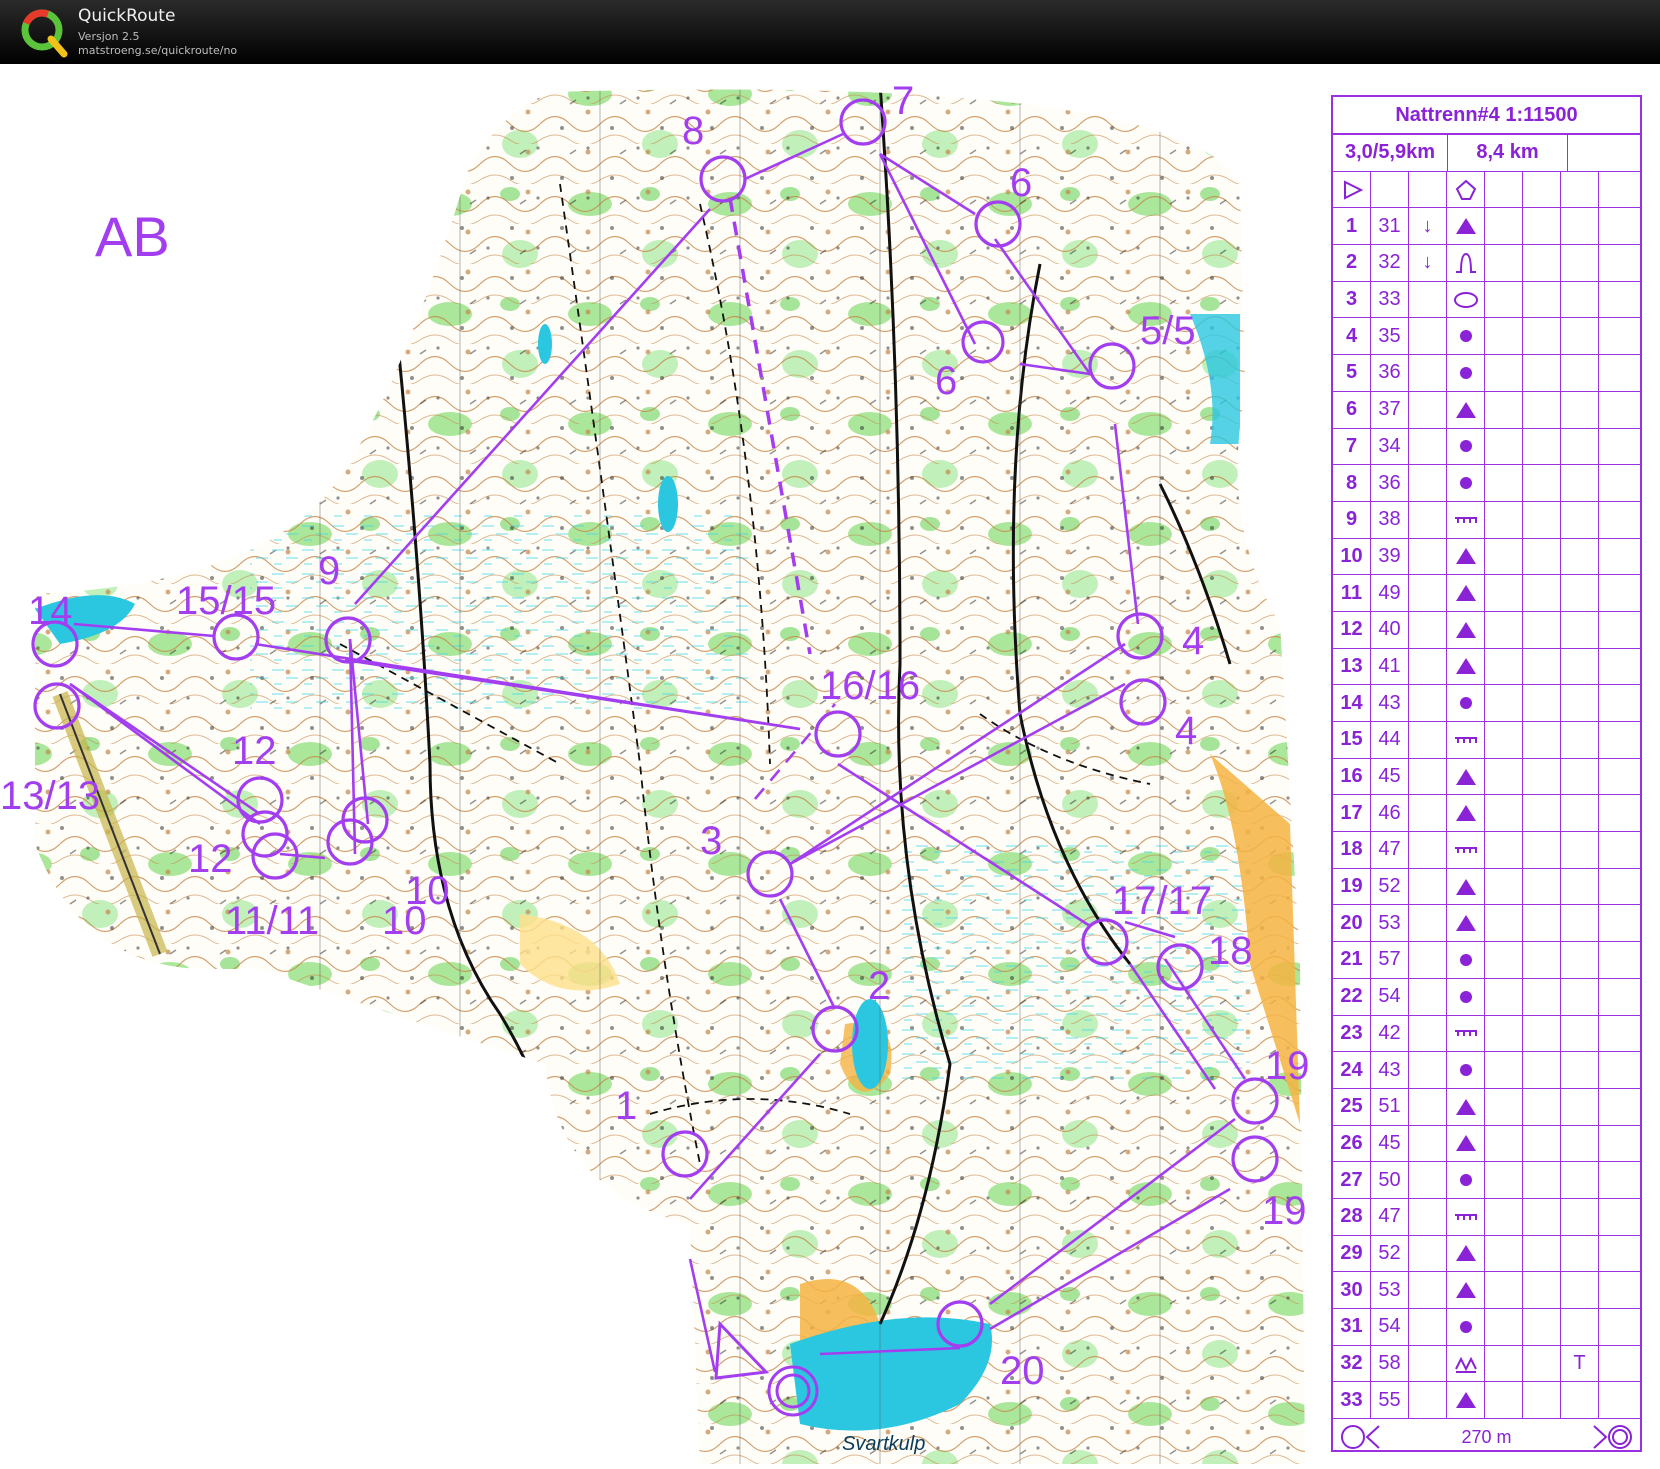 Image resolution: width=1660 pixels, height=1469 pixels. Describe the element at coordinates (50, 796) in the screenshot. I see `control-label-13-13: 13/13` at that location.